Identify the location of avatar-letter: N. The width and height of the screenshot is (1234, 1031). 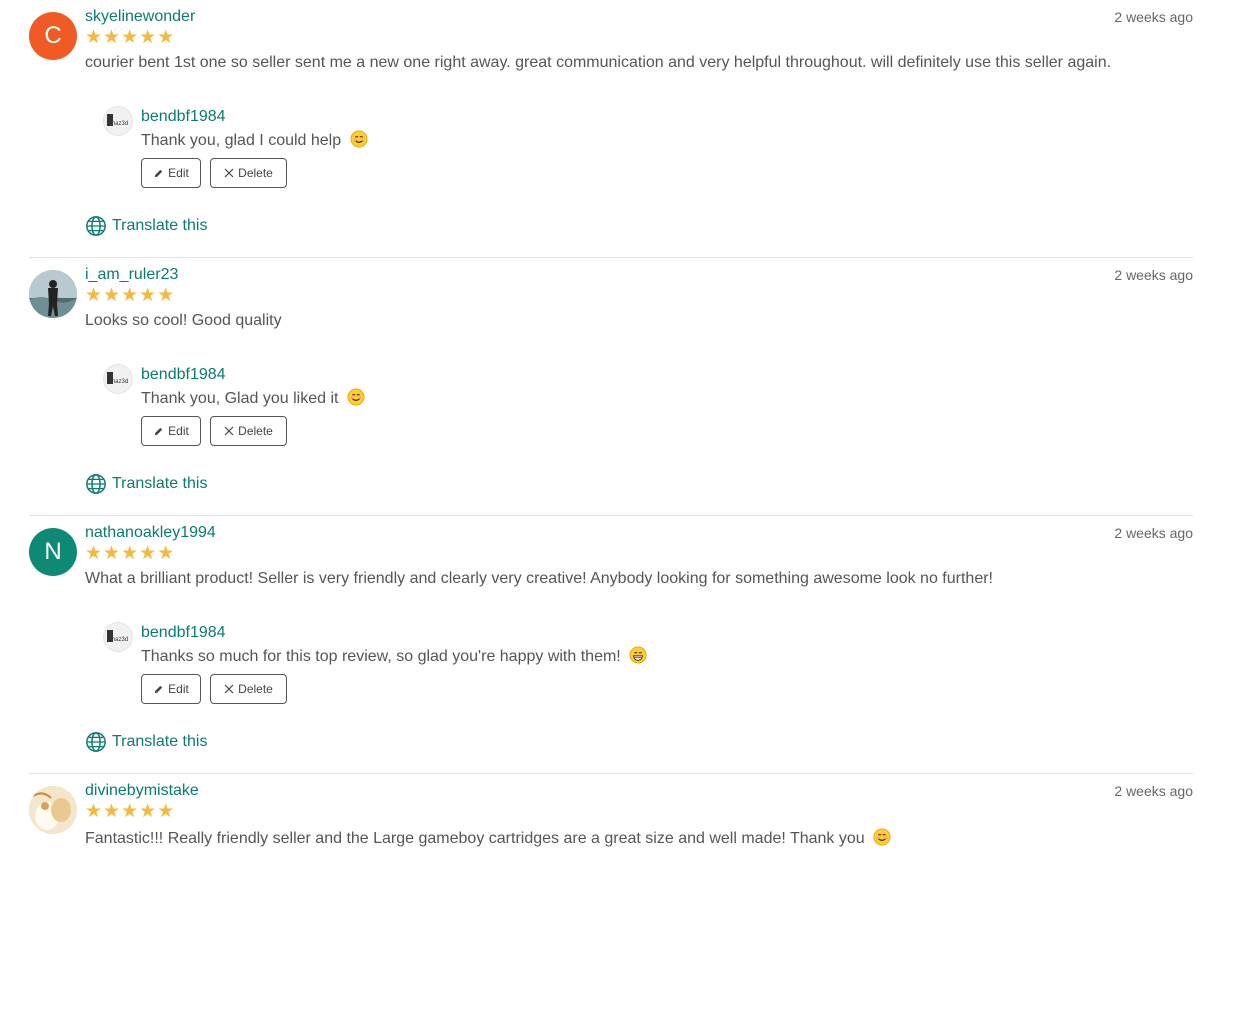
(53, 551).